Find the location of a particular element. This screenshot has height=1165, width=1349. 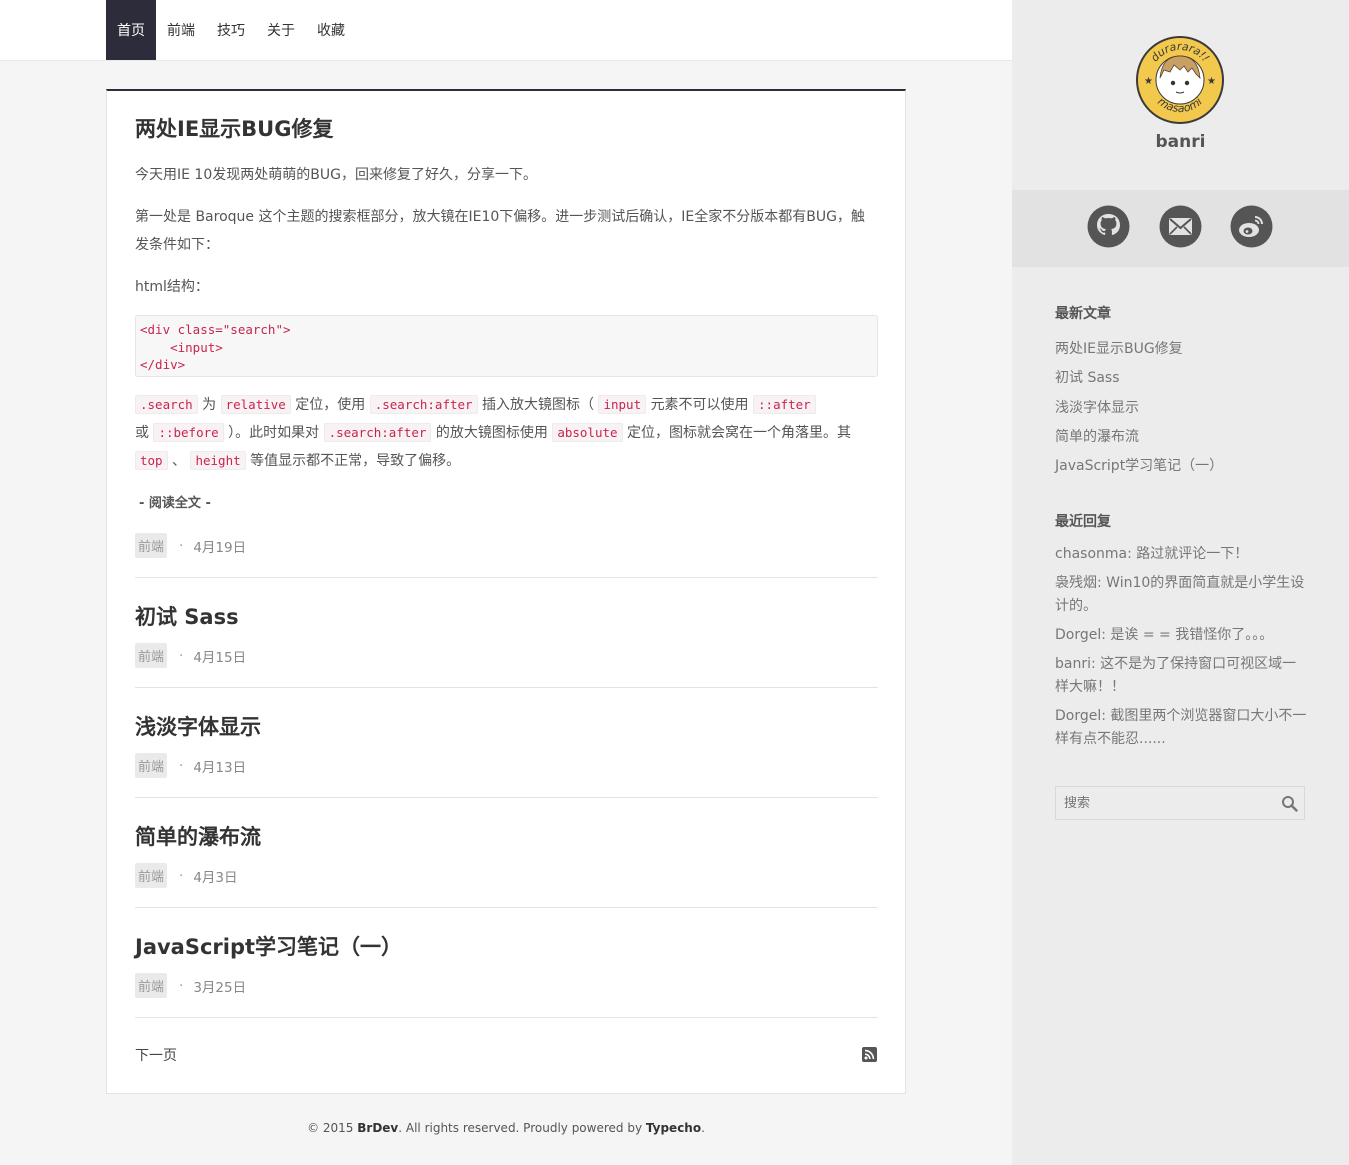

code-block: <div class="search"> <input> </div> is located at coordinates (506, 346).